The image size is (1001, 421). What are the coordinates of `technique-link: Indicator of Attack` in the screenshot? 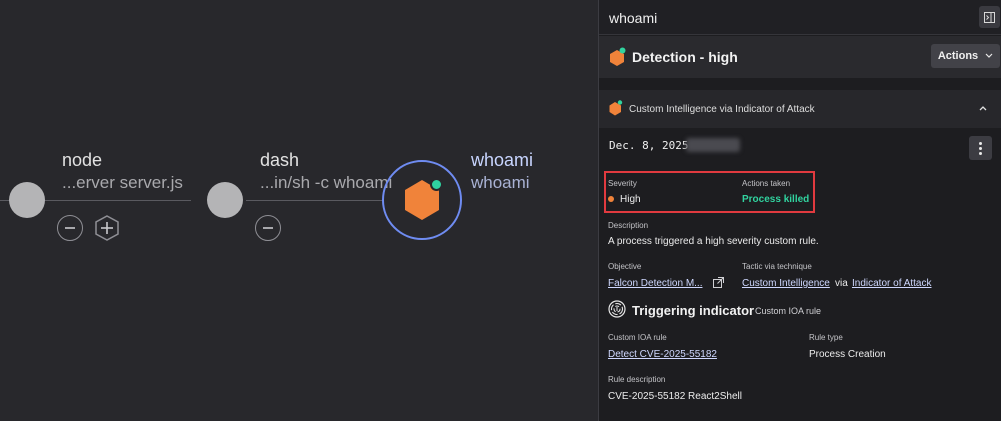 It's located at (892, 283).